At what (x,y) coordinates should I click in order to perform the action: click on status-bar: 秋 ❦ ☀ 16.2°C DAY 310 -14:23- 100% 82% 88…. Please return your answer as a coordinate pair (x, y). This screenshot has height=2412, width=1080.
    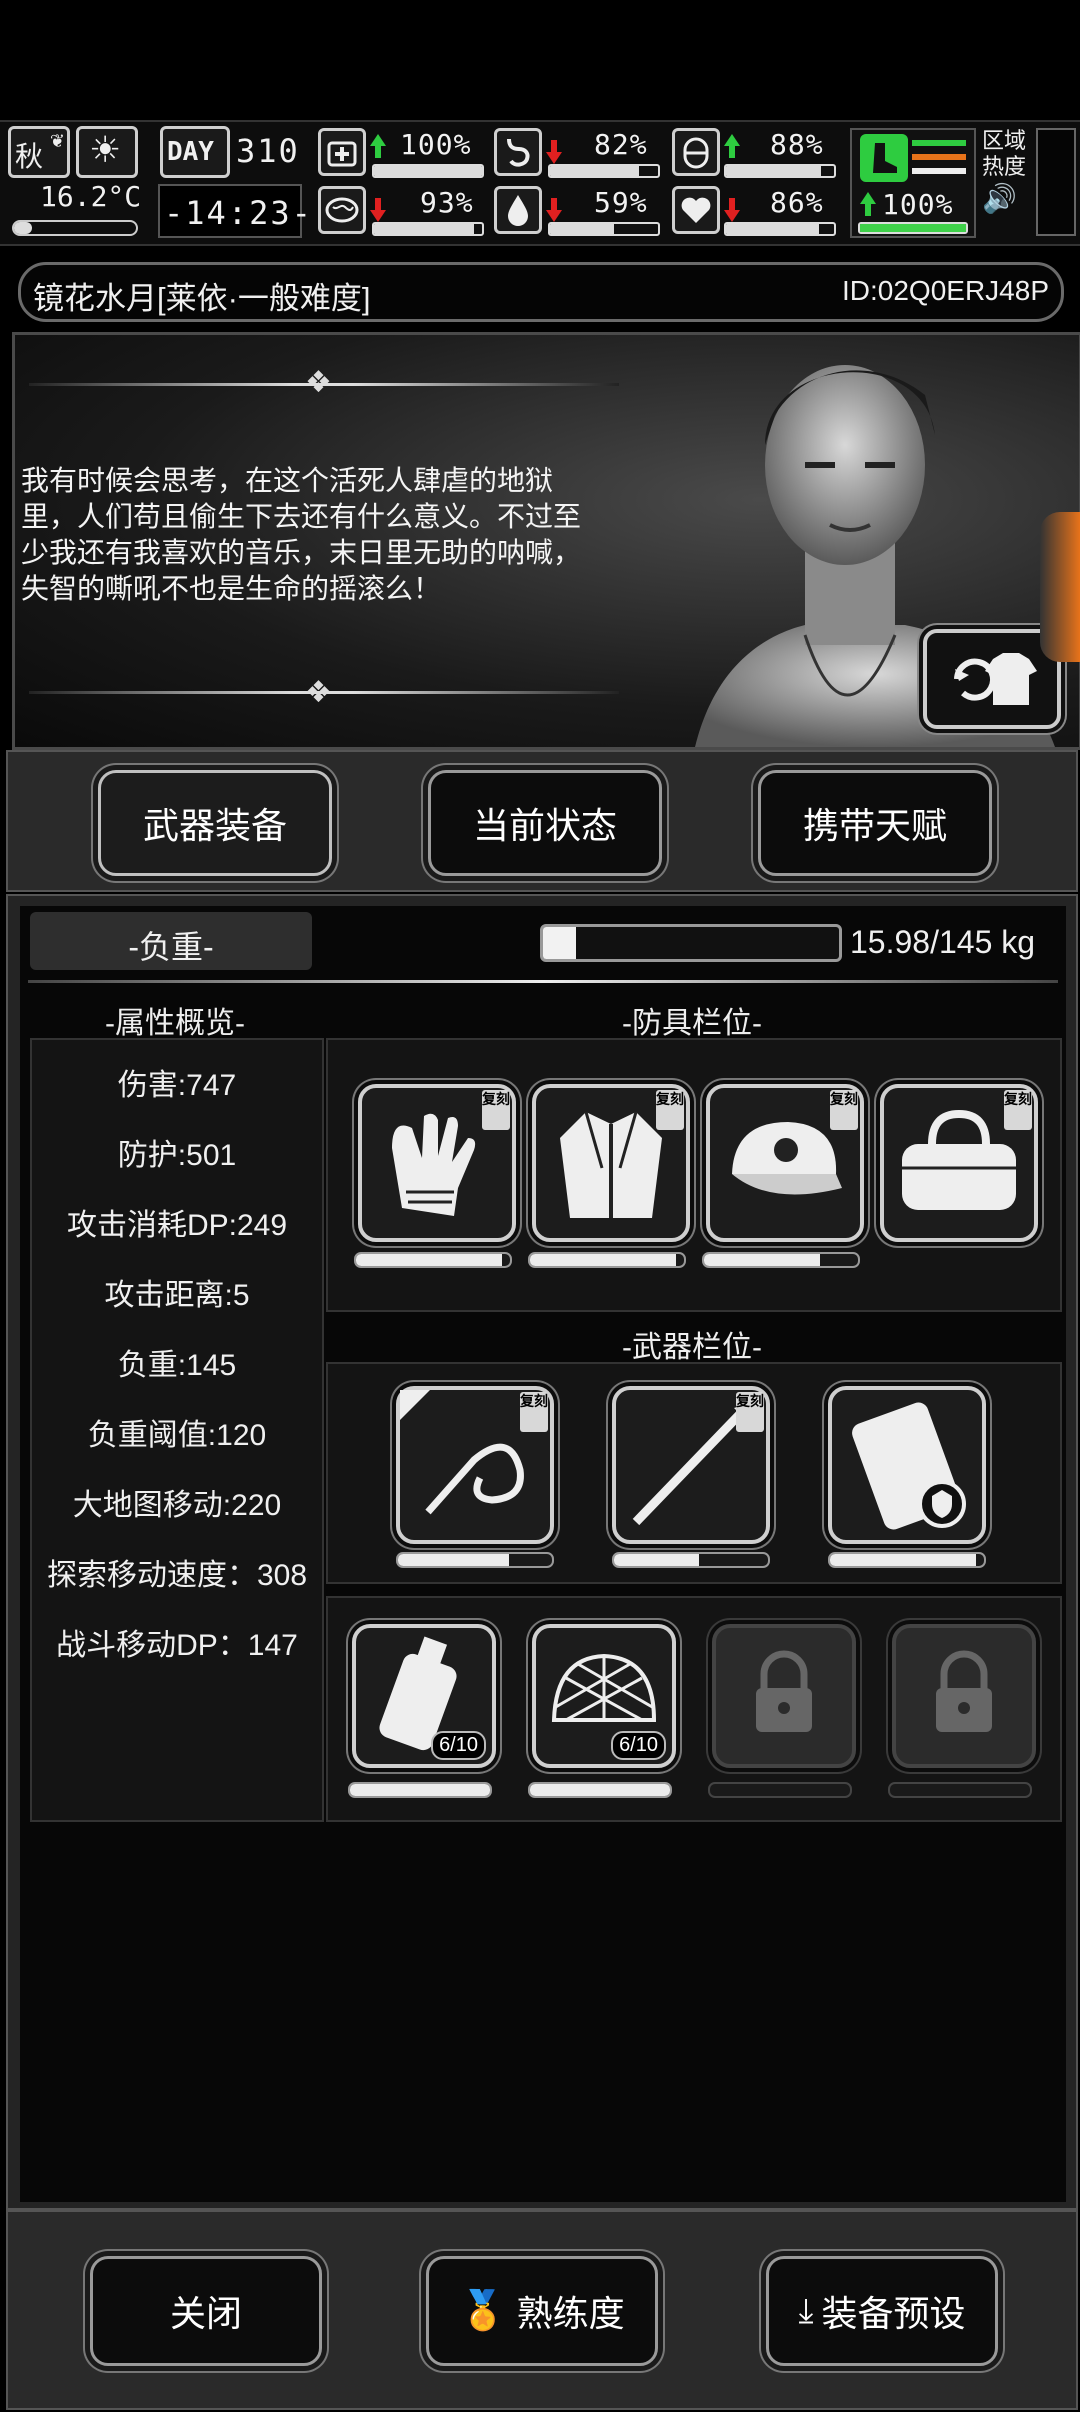
    Looking at the image, I should click on (540, 183).